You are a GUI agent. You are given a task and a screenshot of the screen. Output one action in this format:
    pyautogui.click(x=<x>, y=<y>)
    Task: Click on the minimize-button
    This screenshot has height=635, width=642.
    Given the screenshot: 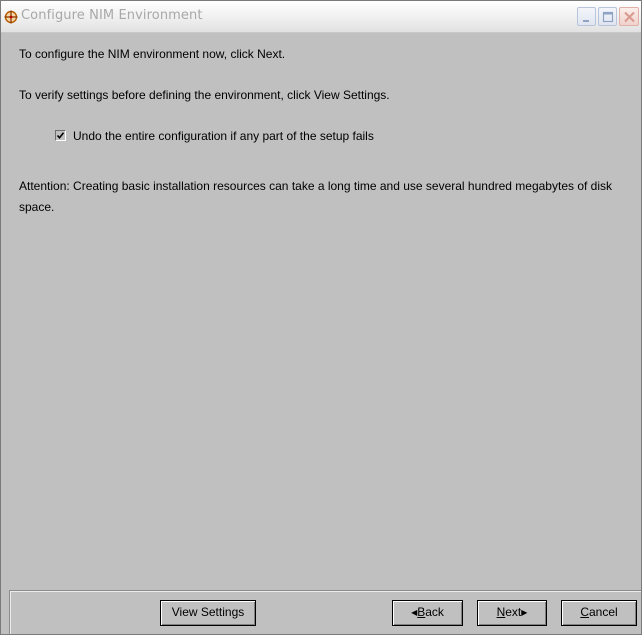 What is the action you would take?
    pyautogui.click(x=586, y=16)
    